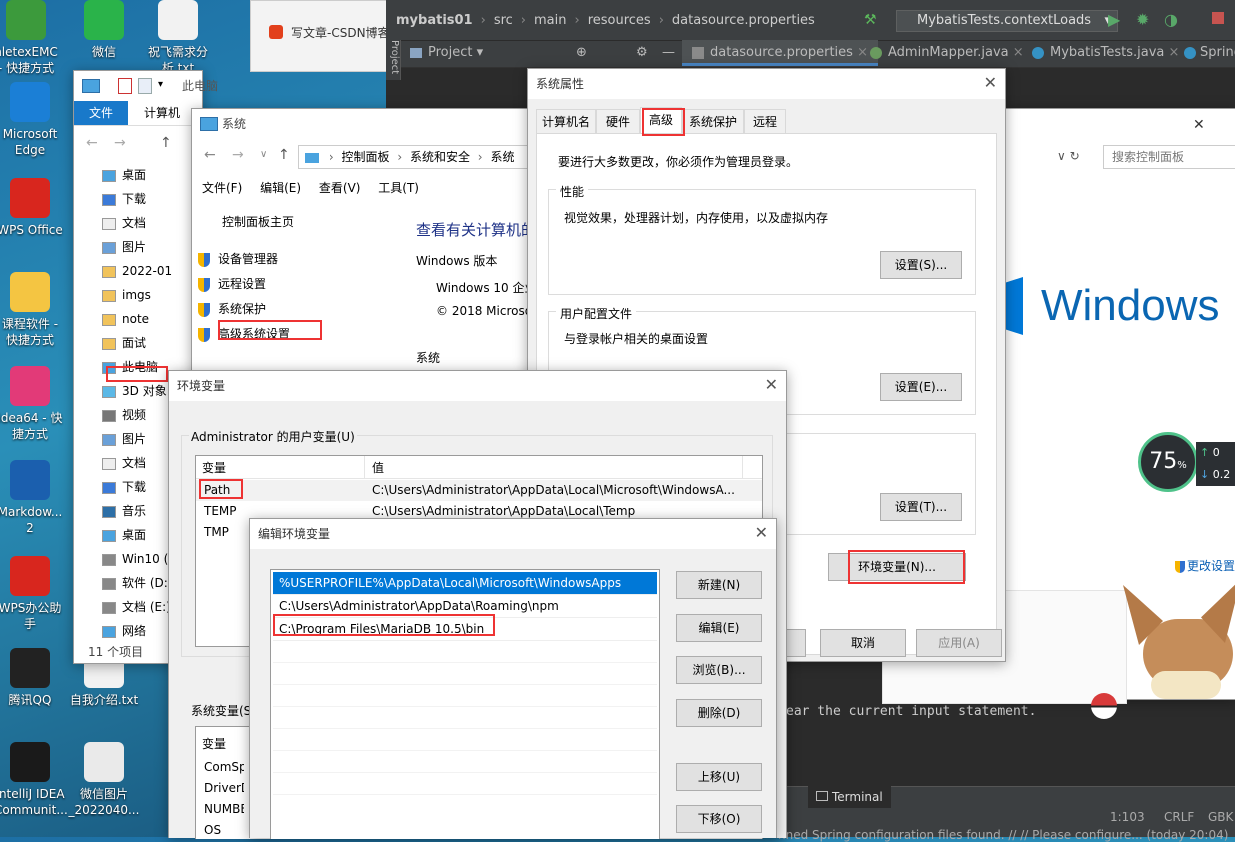  Describe the element at coordinates (434, 20) in the screenshot. I see `ide-crumb: mybatis01` at that location.